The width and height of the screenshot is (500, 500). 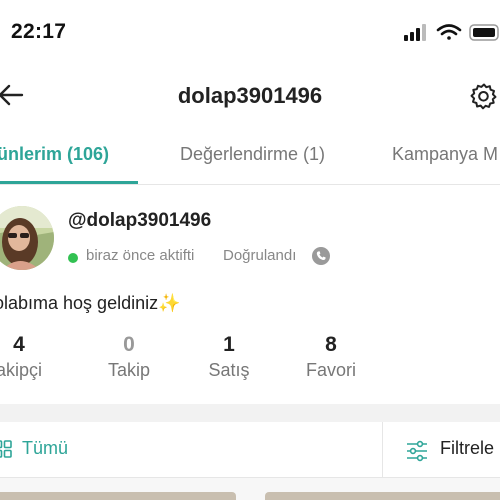 I want to click on stat-followers: 4 akipçi, so click(x=29, y=356).